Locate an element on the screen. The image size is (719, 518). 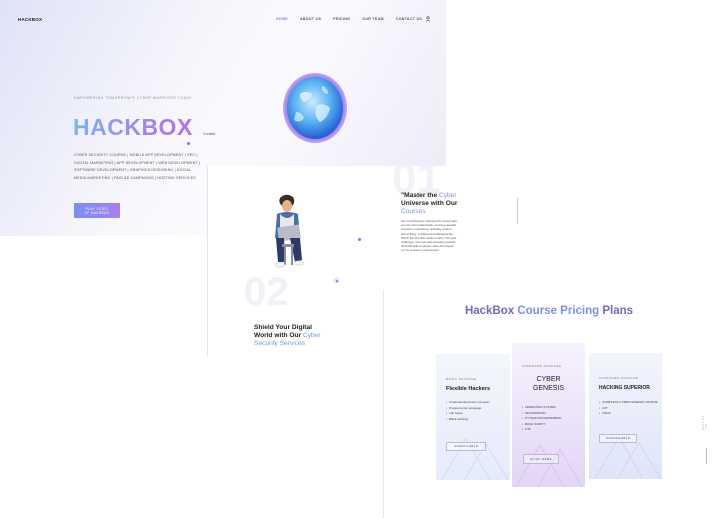
master-heading-highlight: Courses is located at coordinates (413, 212).